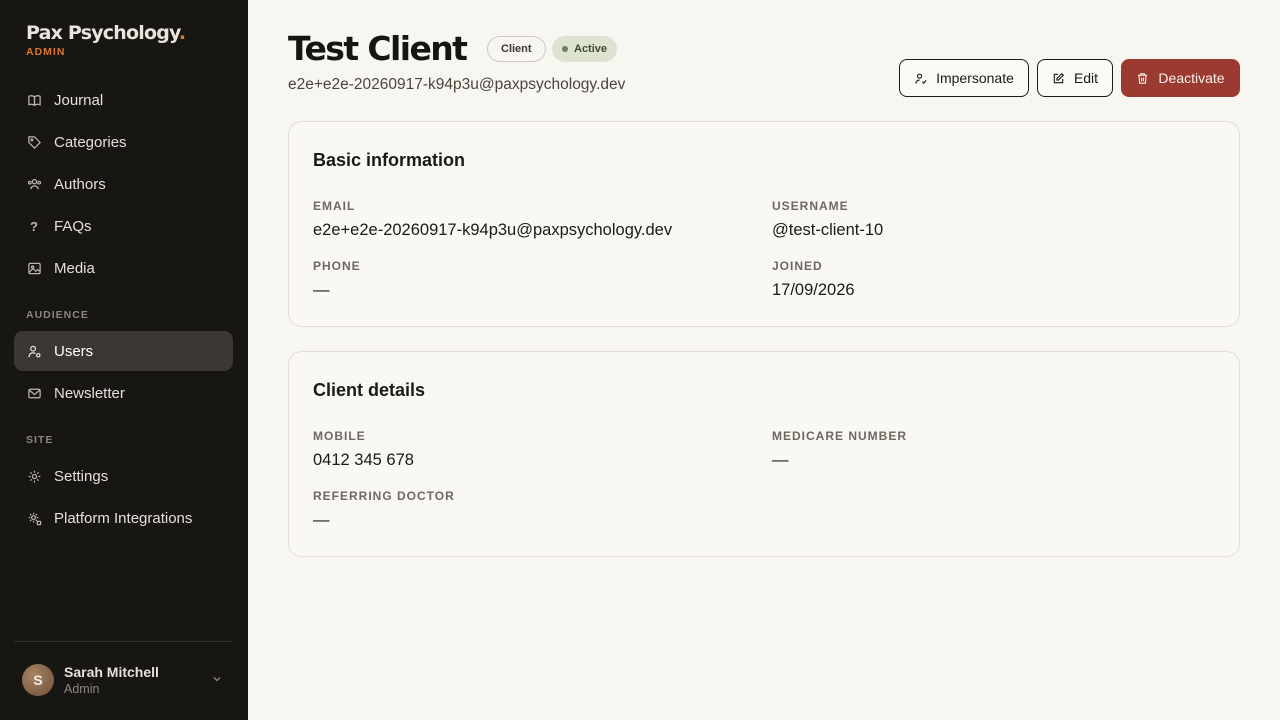  Describe the element at coordinates (40, 440) in the screenshot. I see `section-label-site: SITE` at that location.